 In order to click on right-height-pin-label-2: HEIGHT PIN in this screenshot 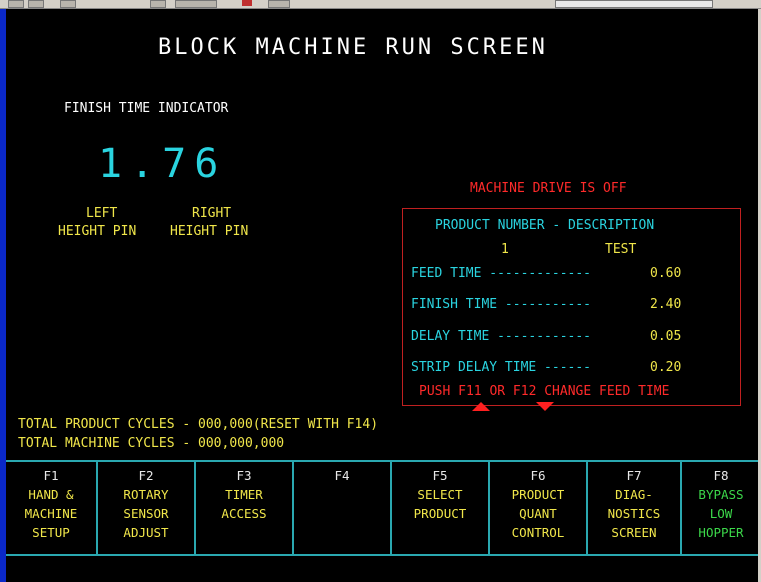, I will do `click(209, 231)`.